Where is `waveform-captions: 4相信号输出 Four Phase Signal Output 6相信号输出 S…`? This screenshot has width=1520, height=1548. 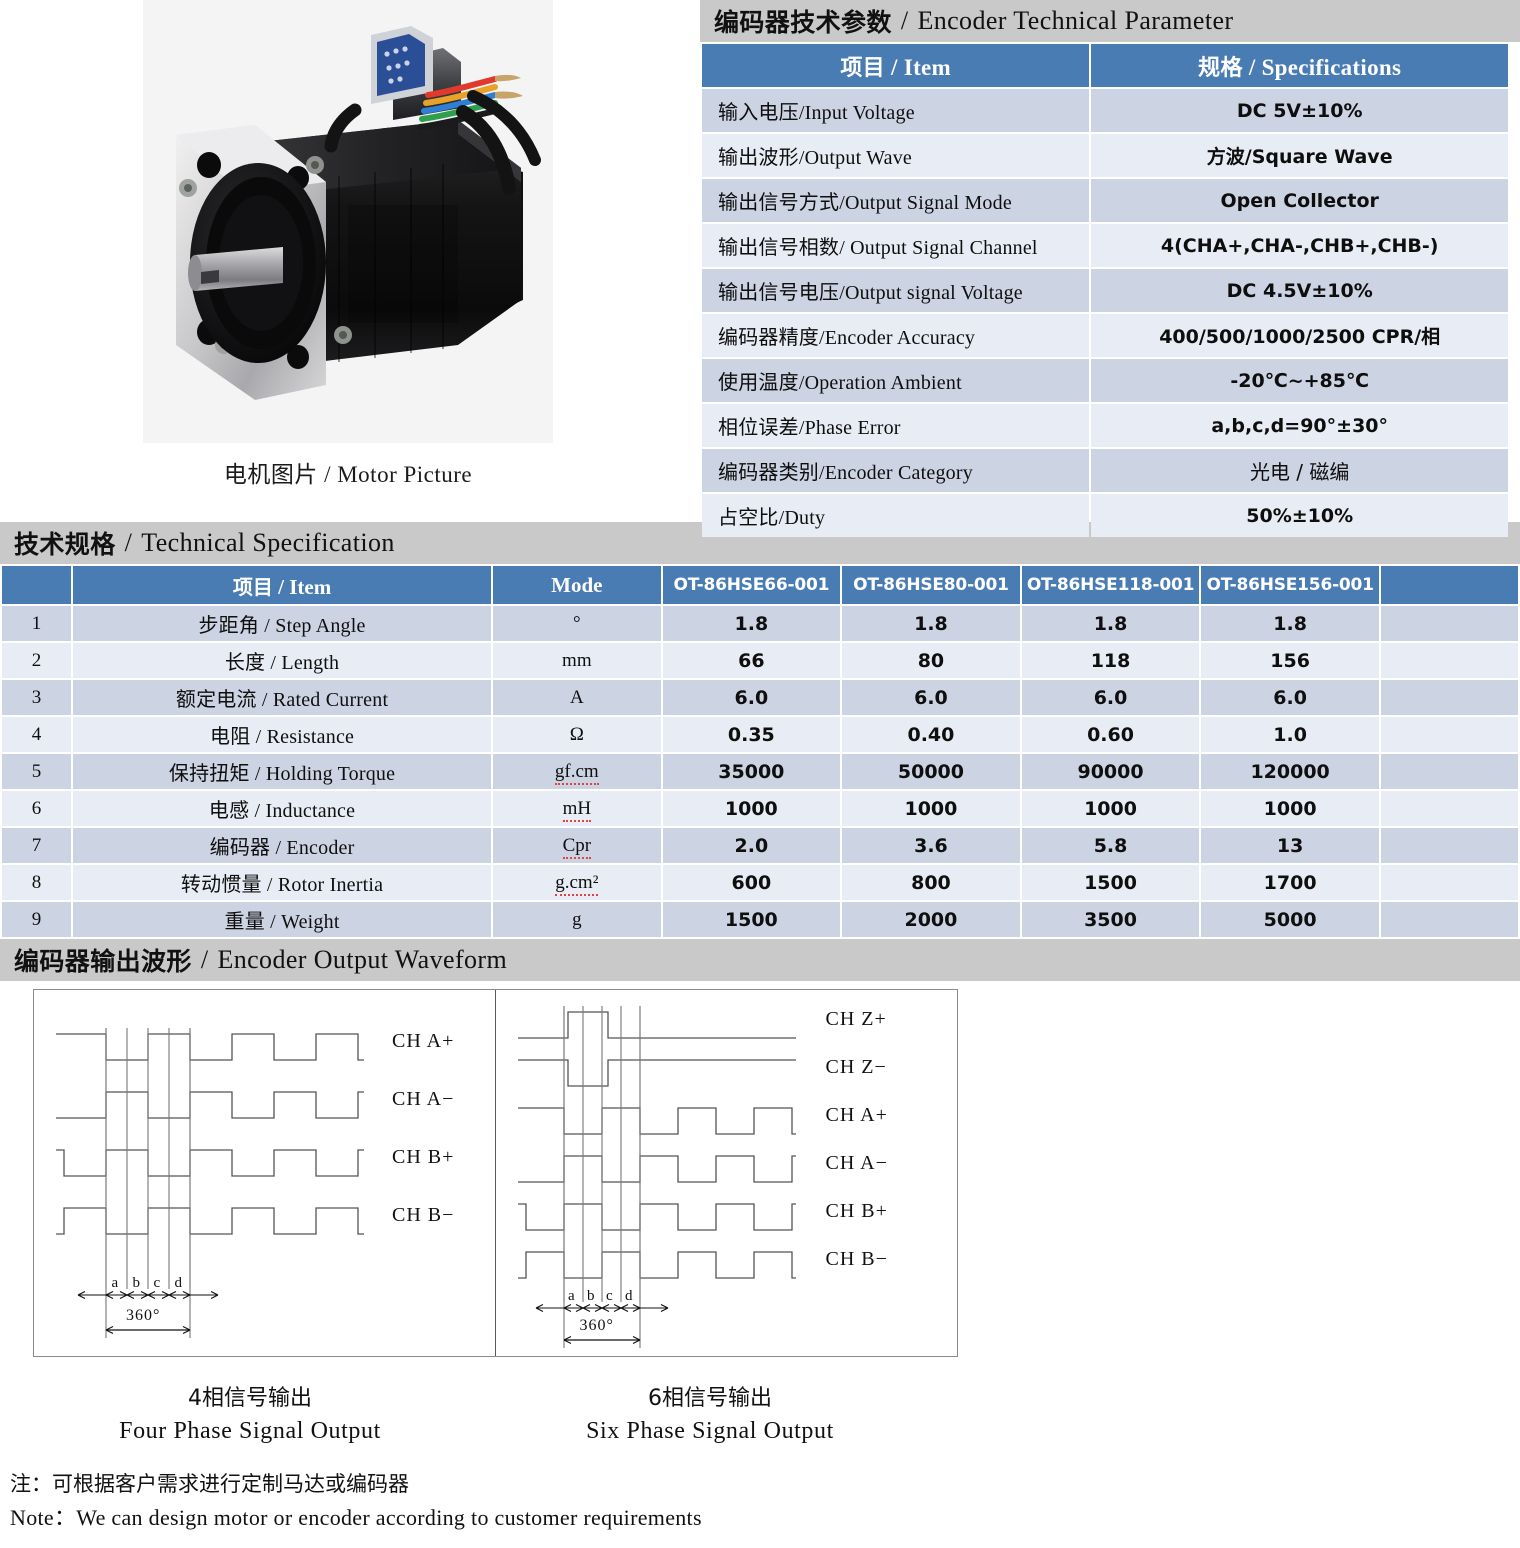 waveform-captions: 4相信号输出 Four Phase Signal Output 6相信号输出 S… is located at coordinates (760, 1415).